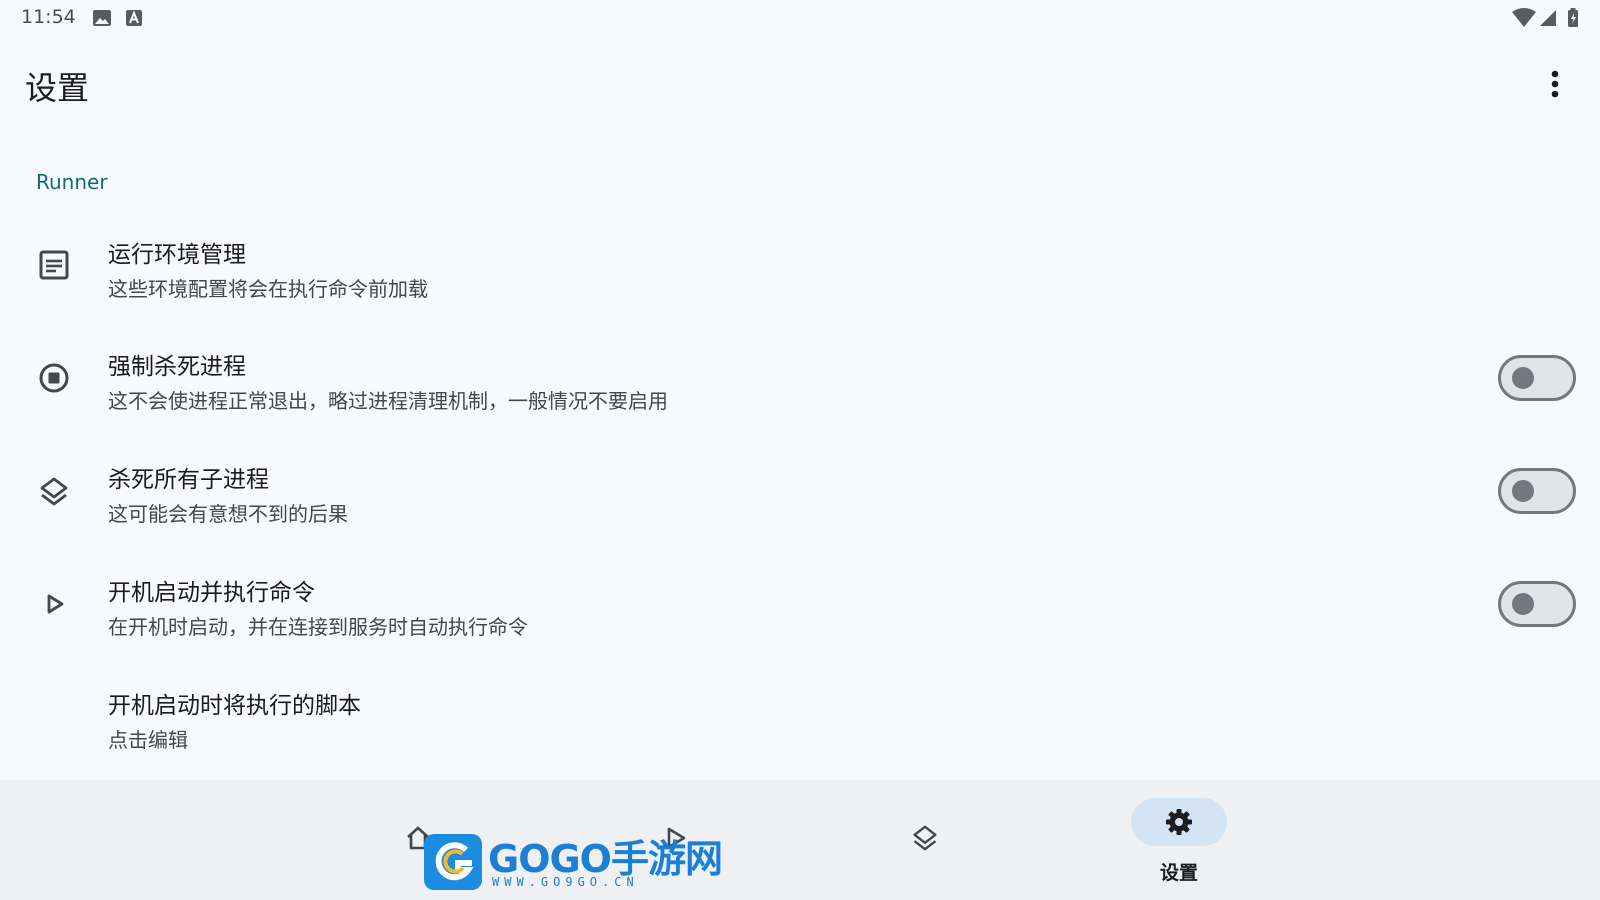 The width and height of the screenshot is (1600, 900). Describe the element at coordinates (800, 378) in the screenshot. I see `pref-force-kill: 强制杀死进程 这不会使进程正常退出，略过进程清理机制，一般情况不要启用` at that location.